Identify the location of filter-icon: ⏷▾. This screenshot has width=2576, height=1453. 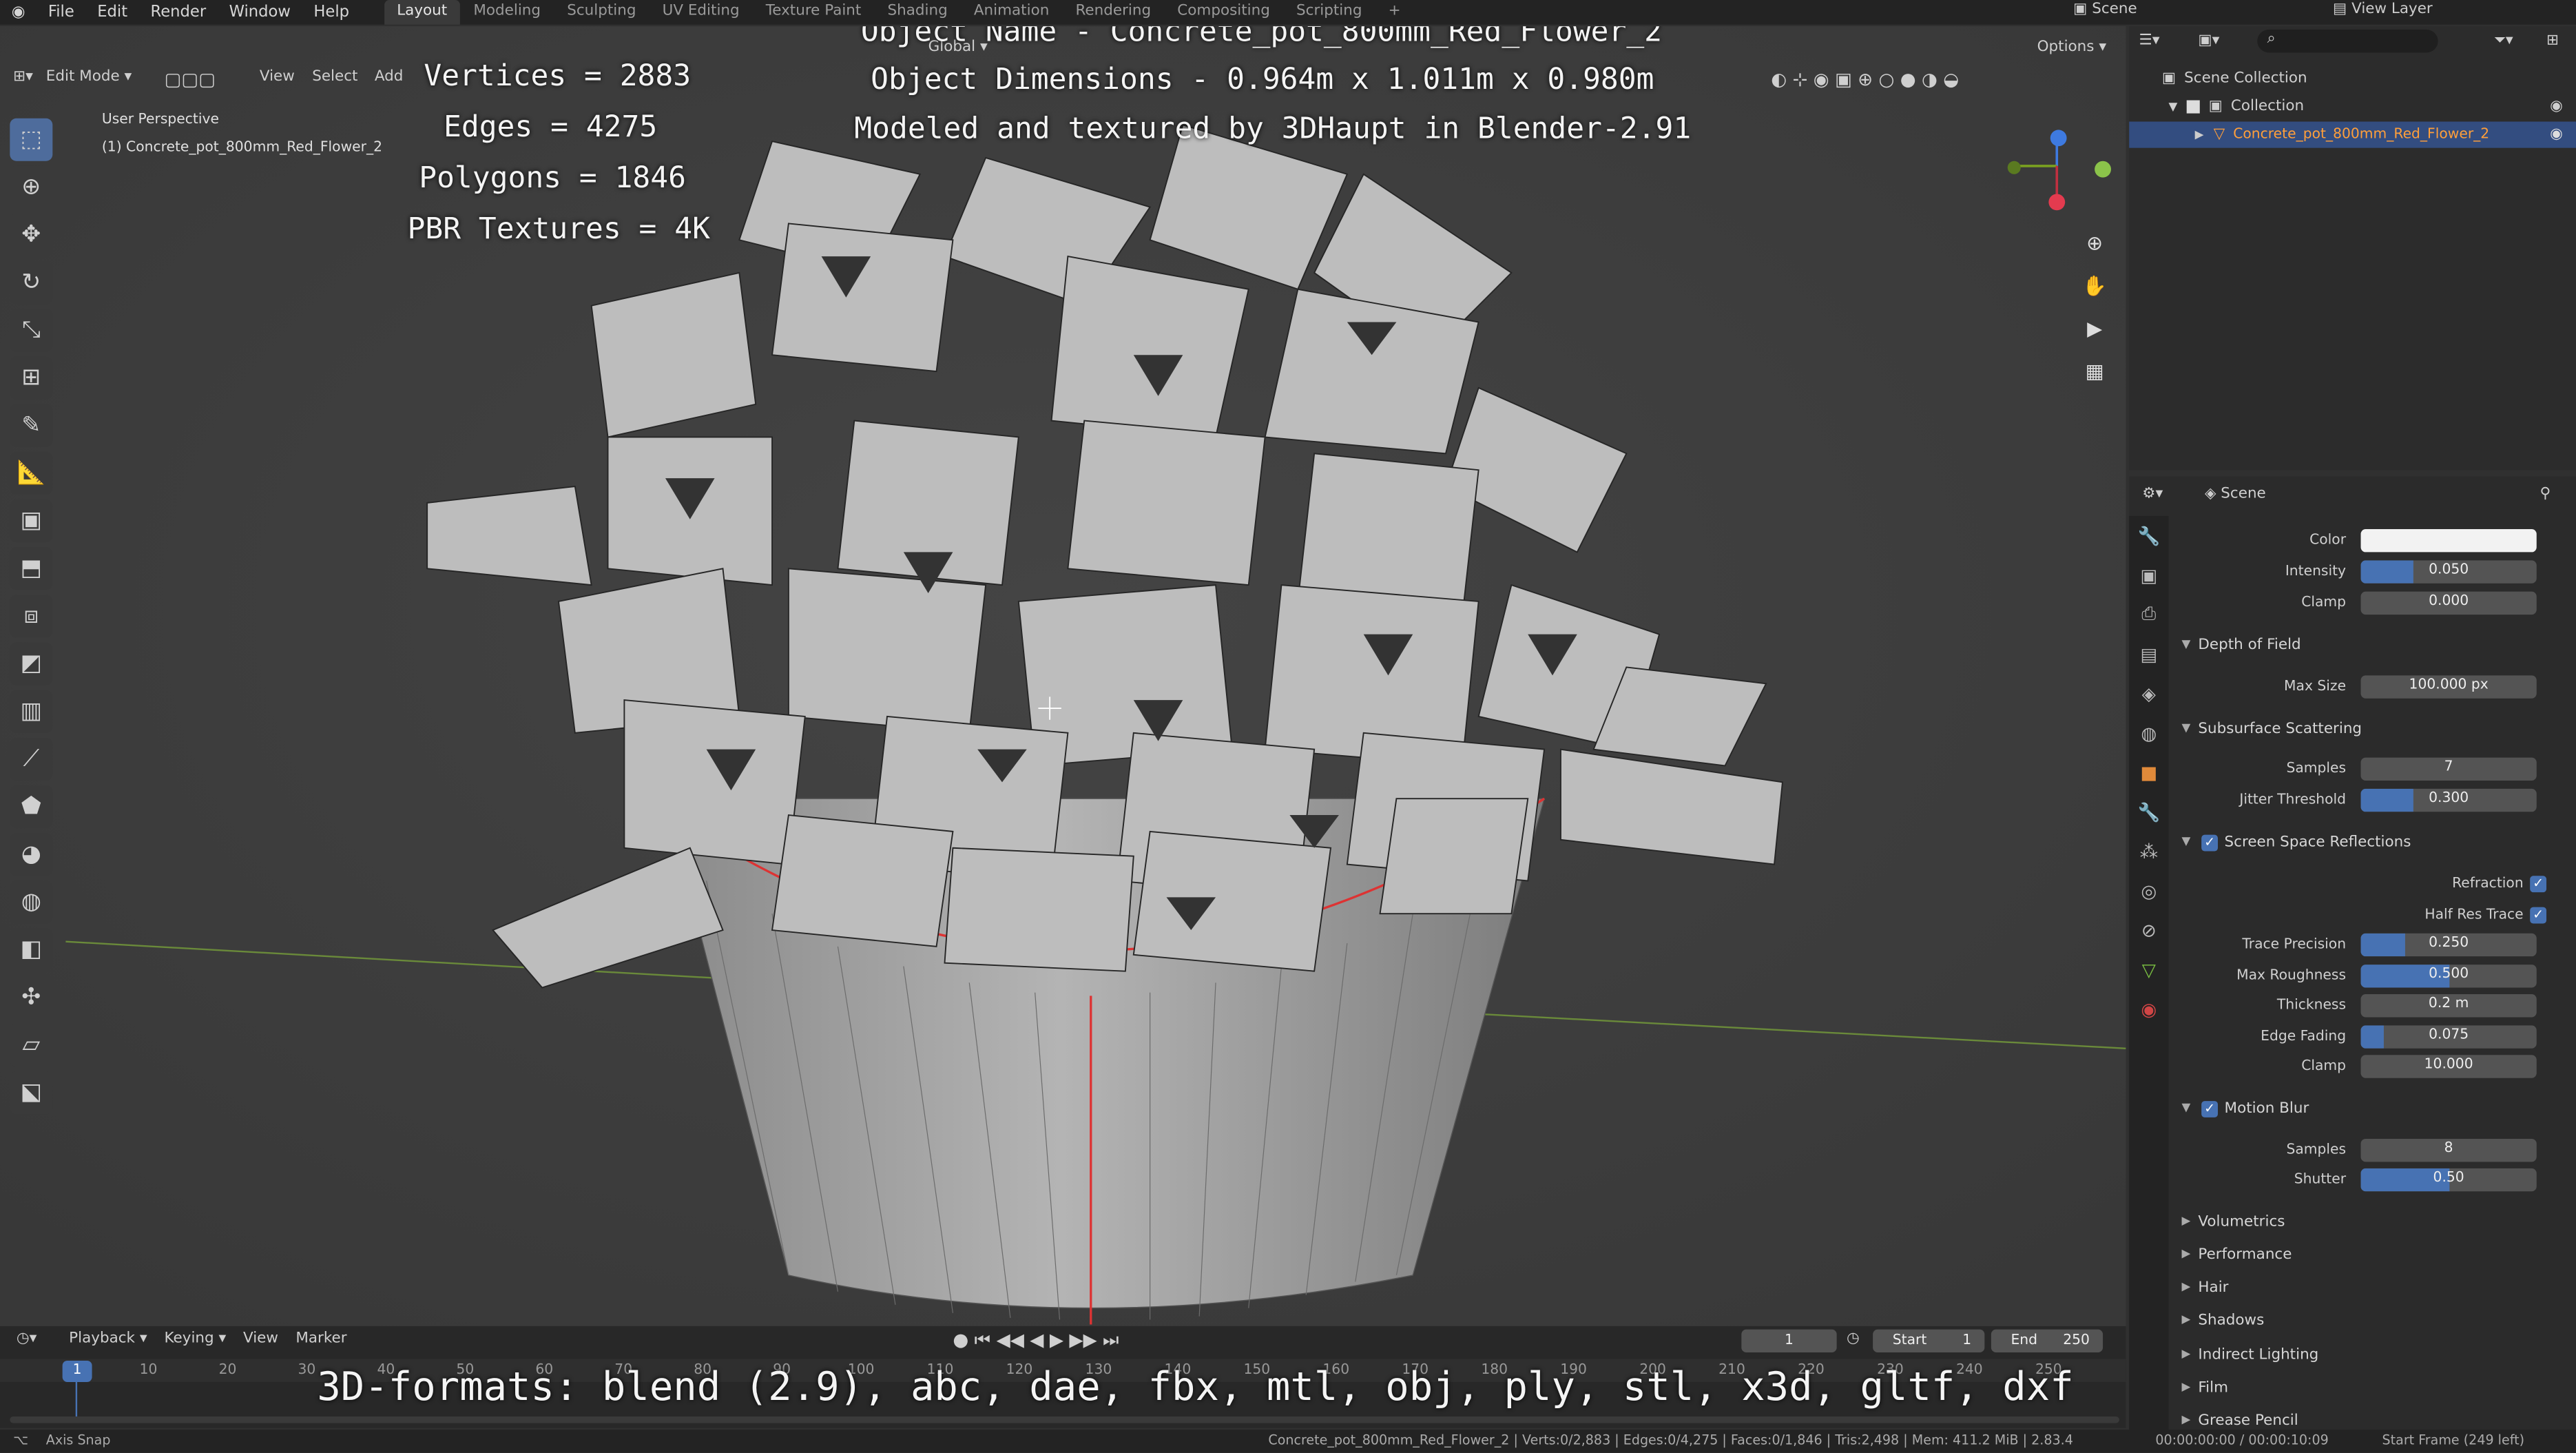
(2503, 41).